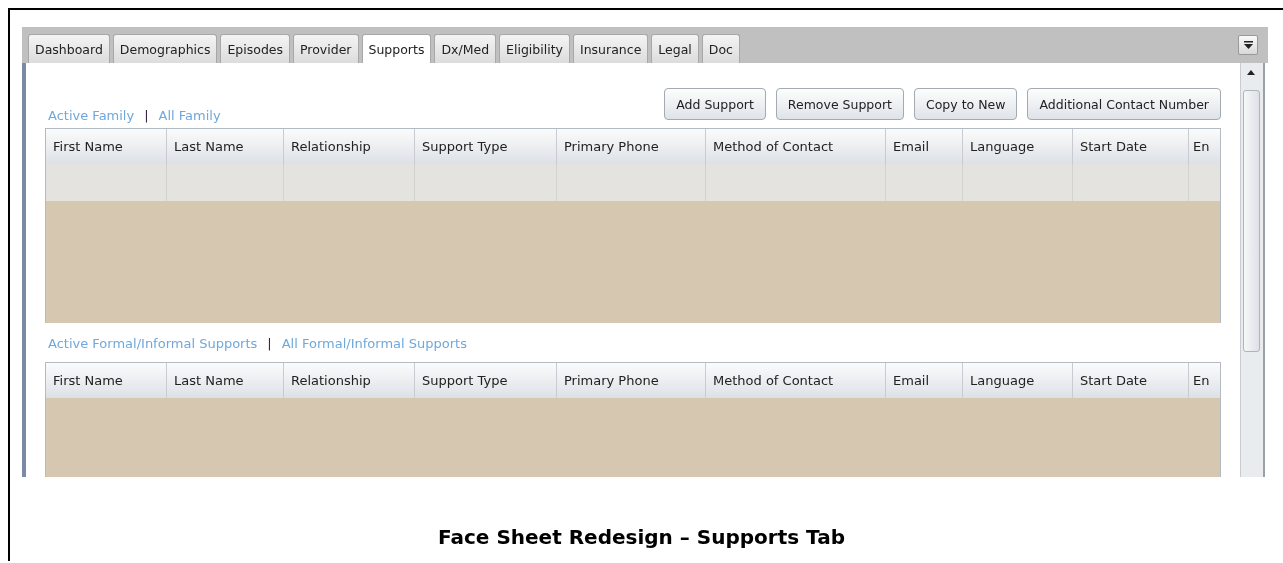 The height and width of the screenshot is (563, 1283). Describe the element at coordinates (69, 48) in the screenshot. I see `tab: Dashboard` at that location.